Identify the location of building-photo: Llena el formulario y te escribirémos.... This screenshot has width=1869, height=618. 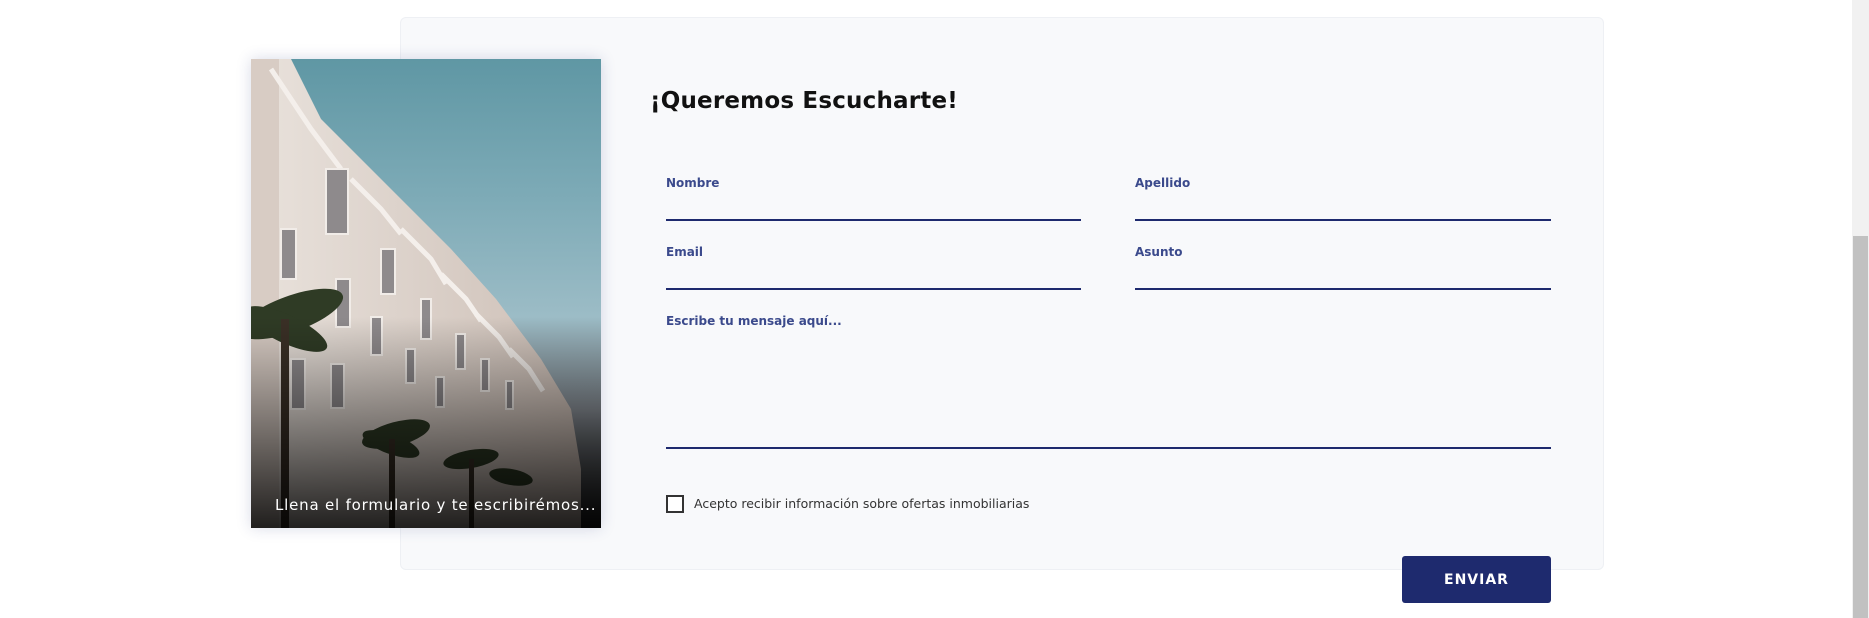
(426, 293).